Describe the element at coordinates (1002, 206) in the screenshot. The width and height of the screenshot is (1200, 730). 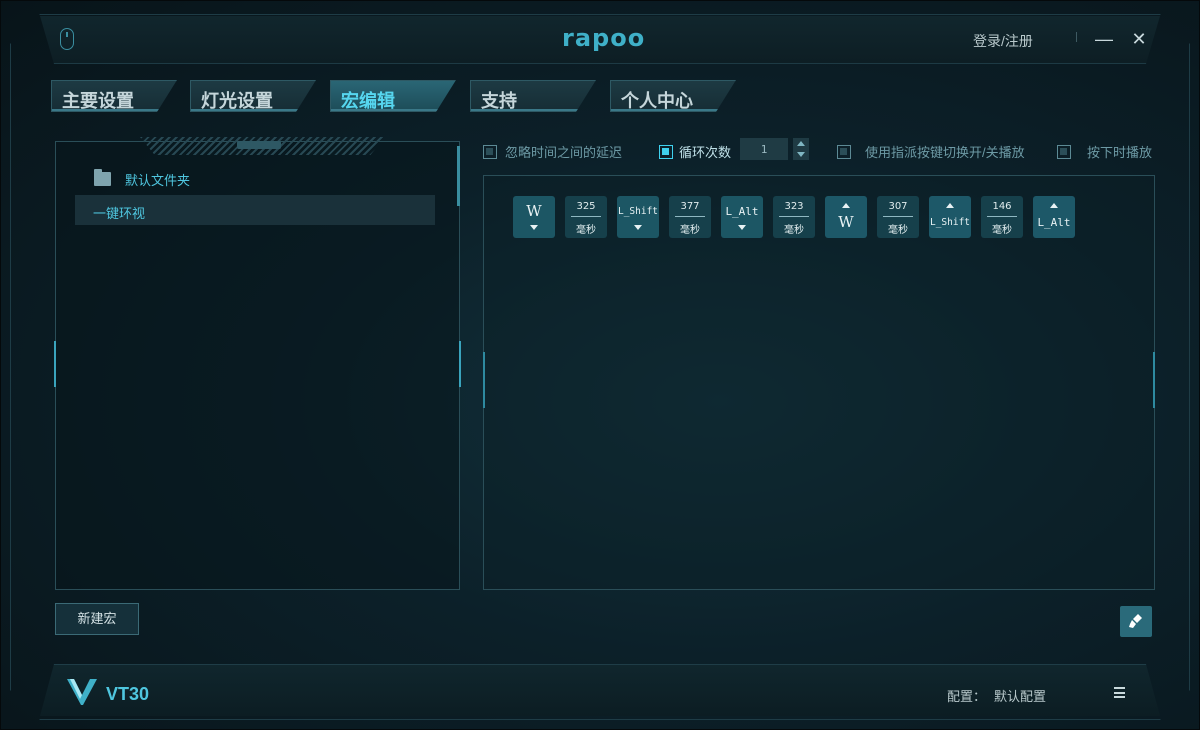
I see `delay-value: 146` at that location.